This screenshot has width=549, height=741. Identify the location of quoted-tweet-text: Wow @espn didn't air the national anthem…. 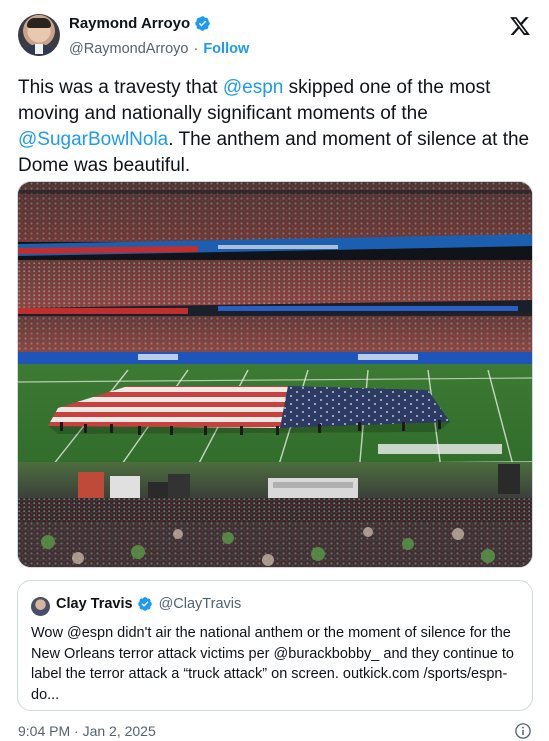
(272, 664).